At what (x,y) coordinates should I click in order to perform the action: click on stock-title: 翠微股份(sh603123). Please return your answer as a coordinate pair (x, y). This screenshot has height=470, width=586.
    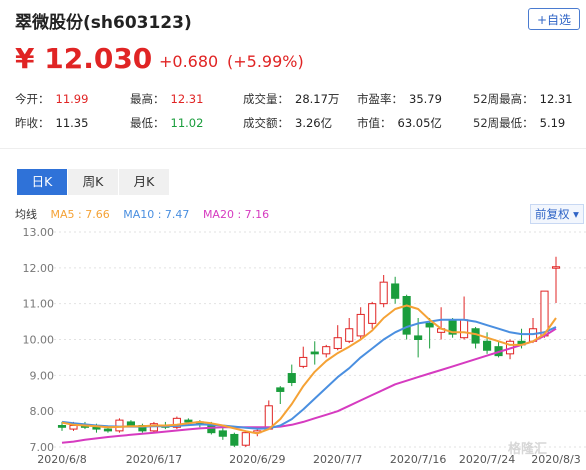
    Looking at the image, I should click on (103, 23).